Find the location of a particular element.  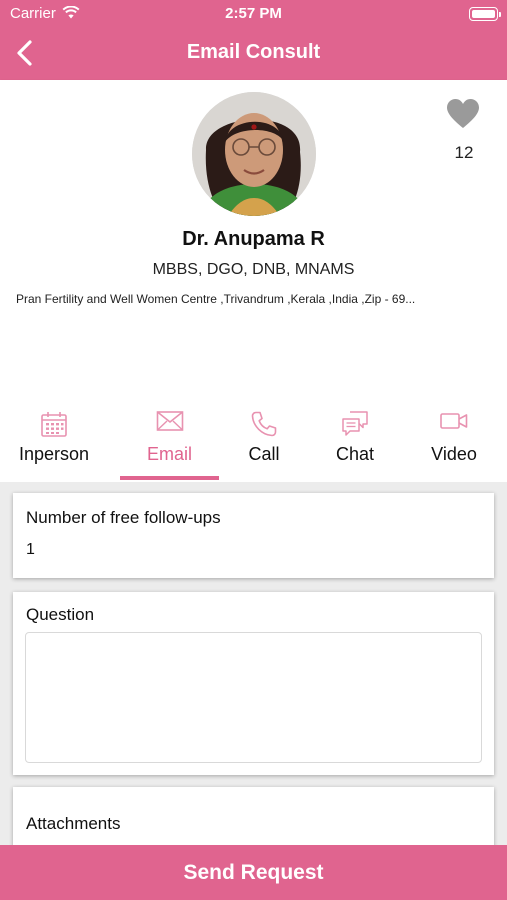

send-request-button: Send Request is located at coordinates (253, 872).